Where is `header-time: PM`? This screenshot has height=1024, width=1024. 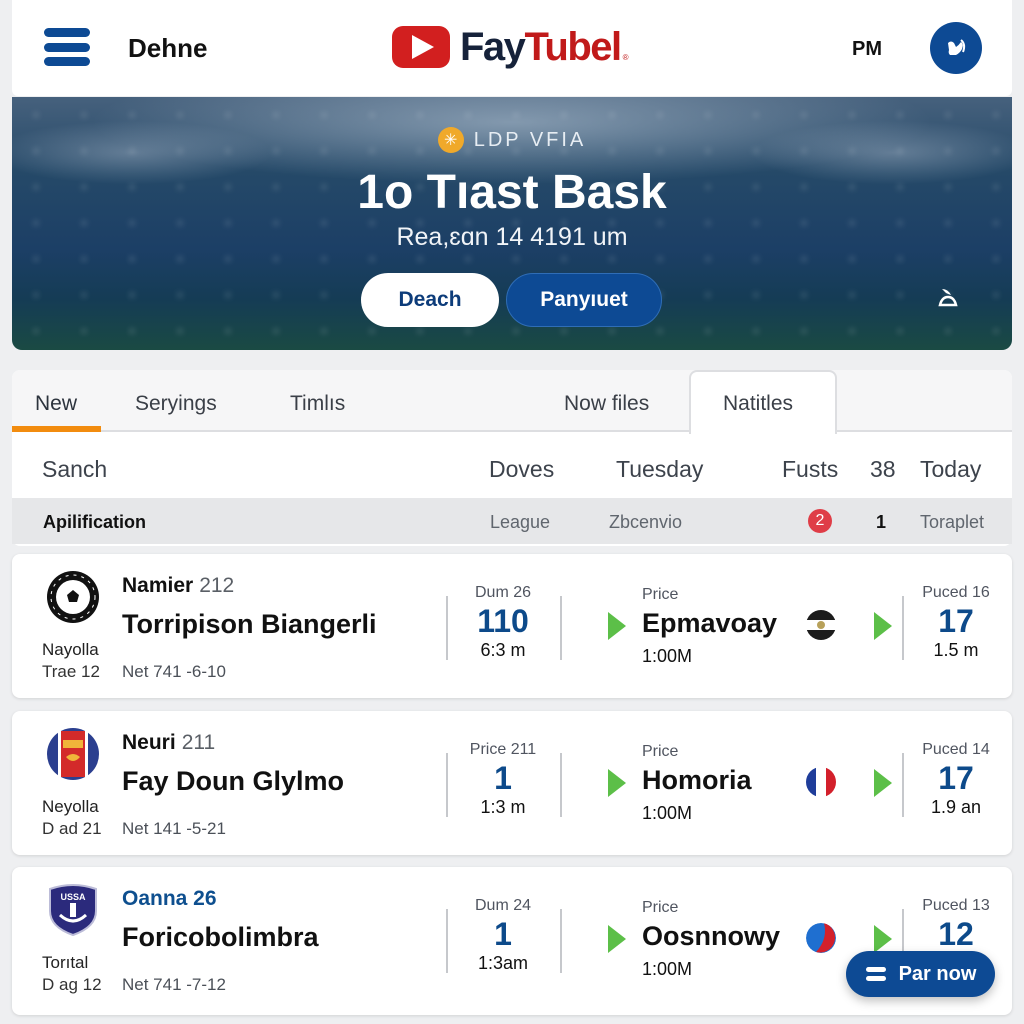
header-time: PM is located at coordinates (867, 49).